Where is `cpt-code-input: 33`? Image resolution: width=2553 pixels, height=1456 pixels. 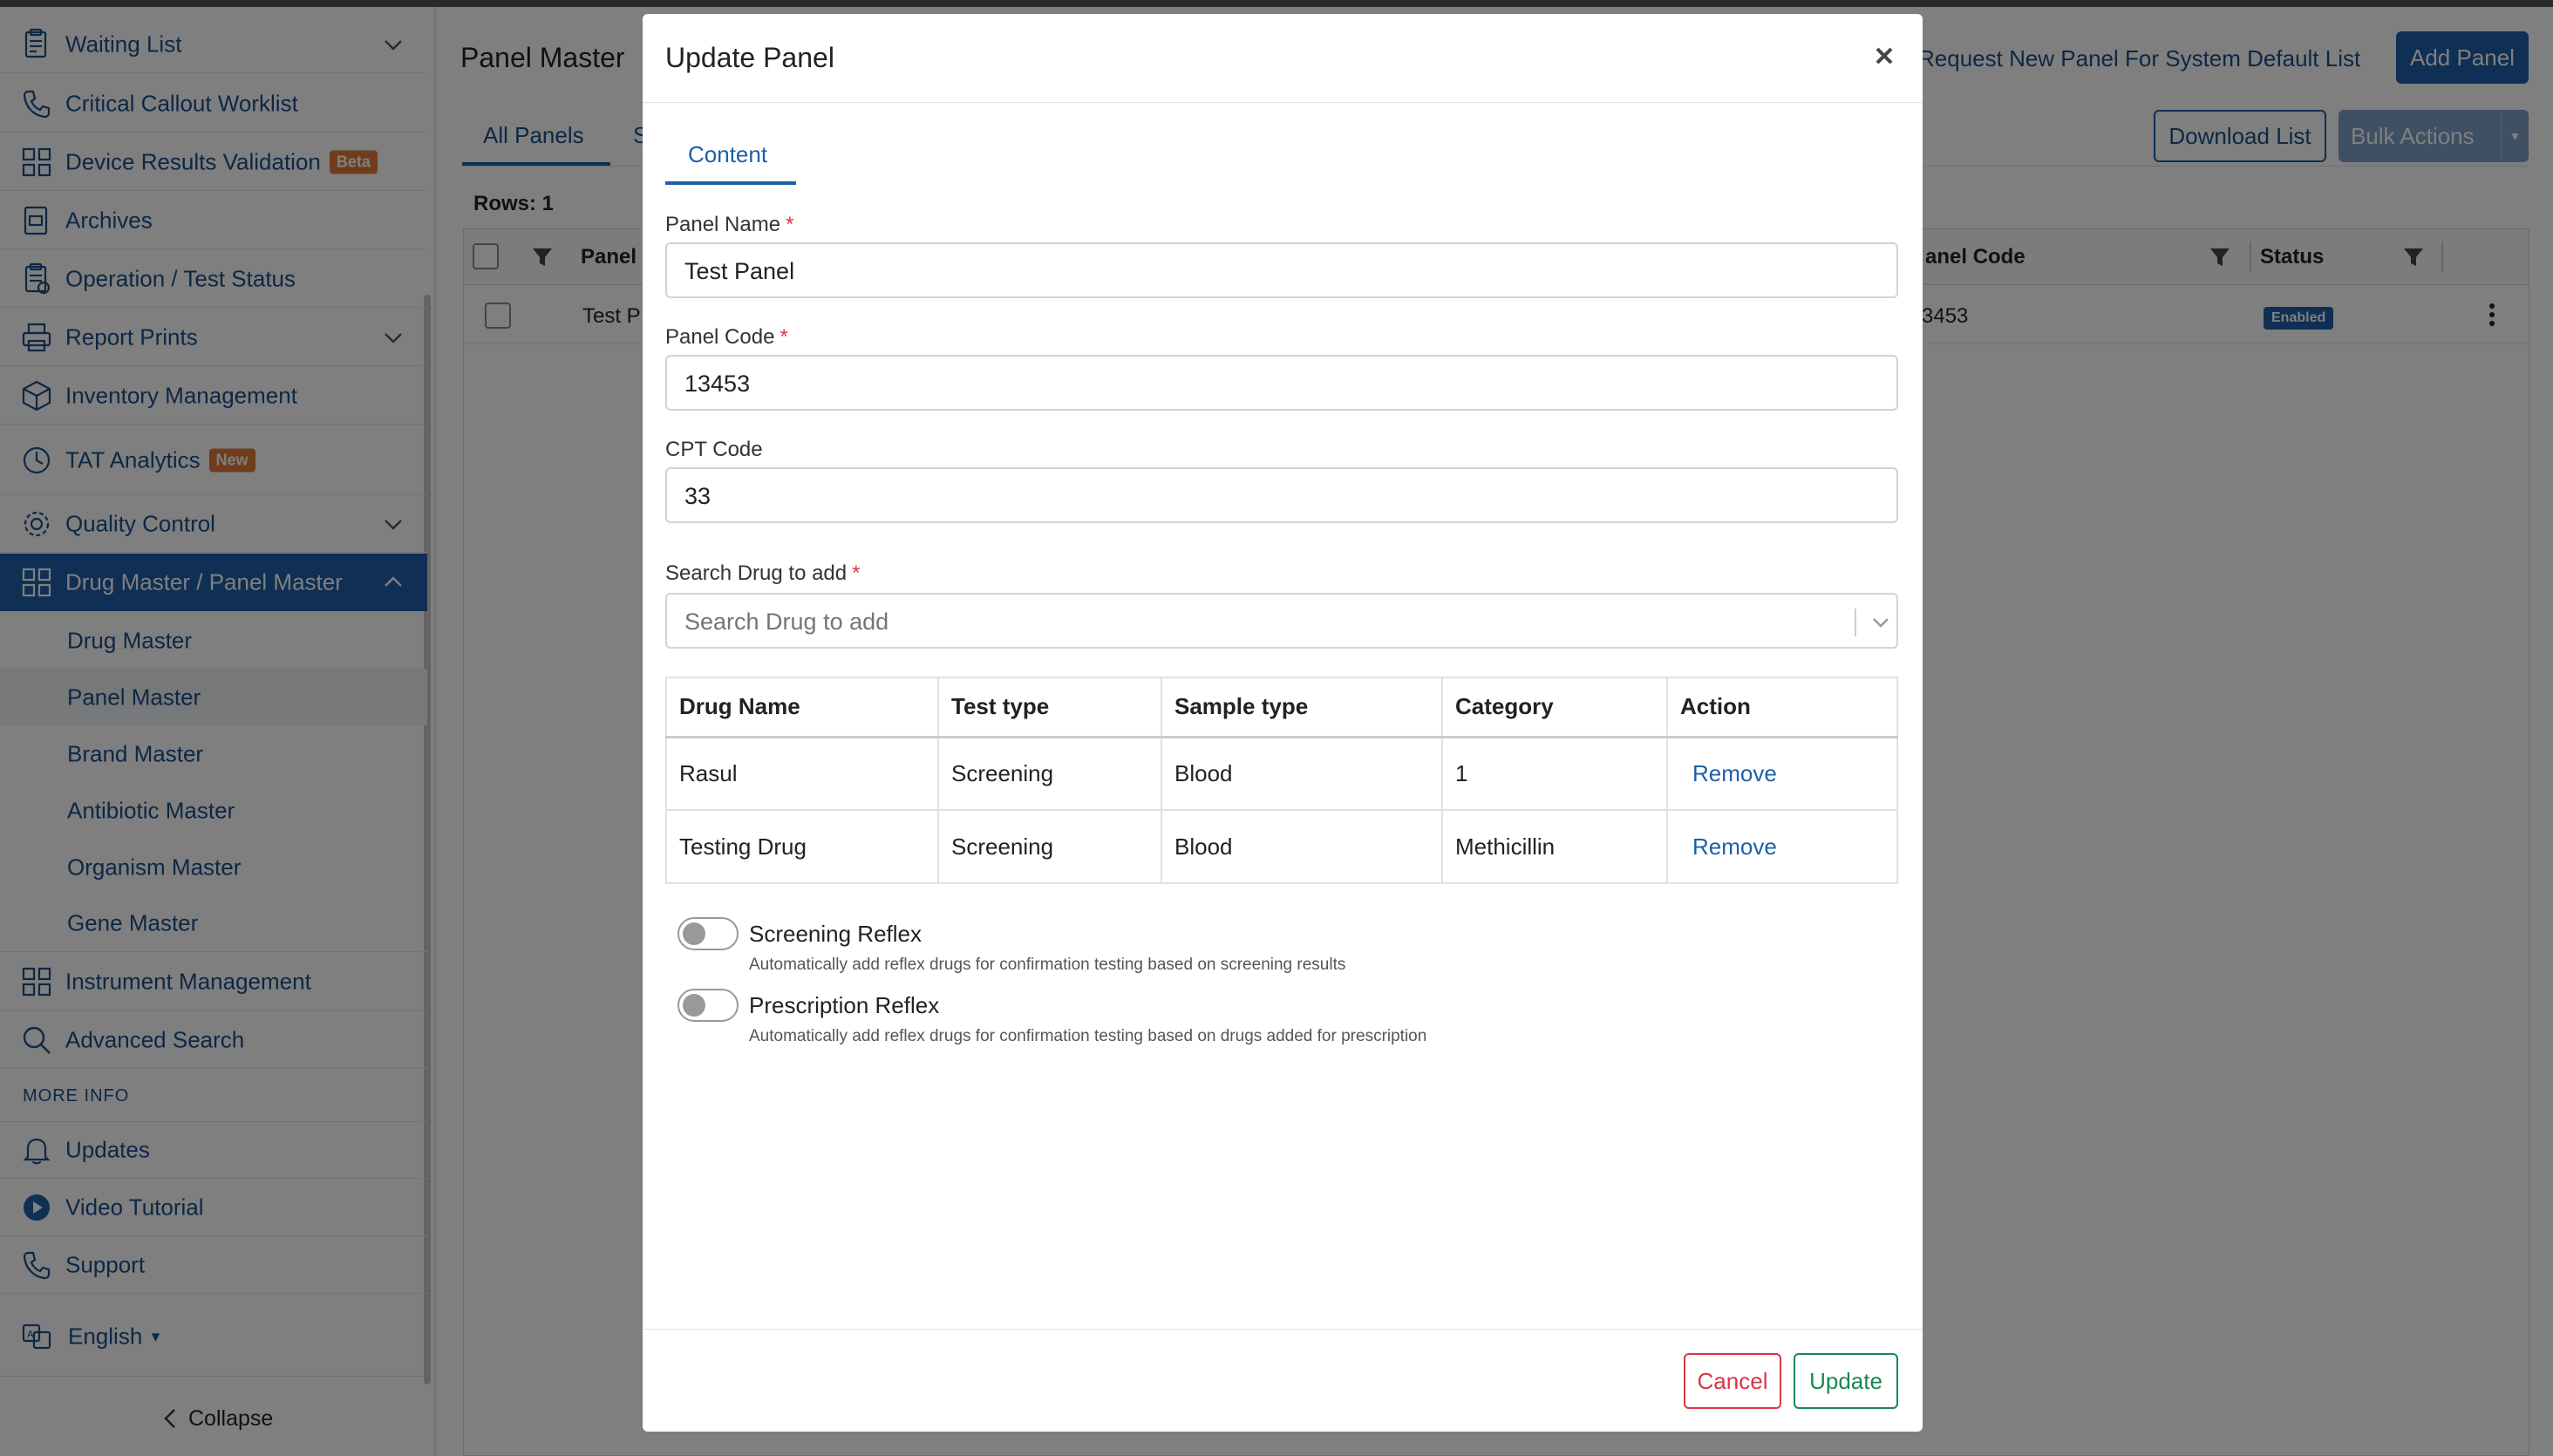 cpt-code-input: 33 is located at coordinates (1281, 495).